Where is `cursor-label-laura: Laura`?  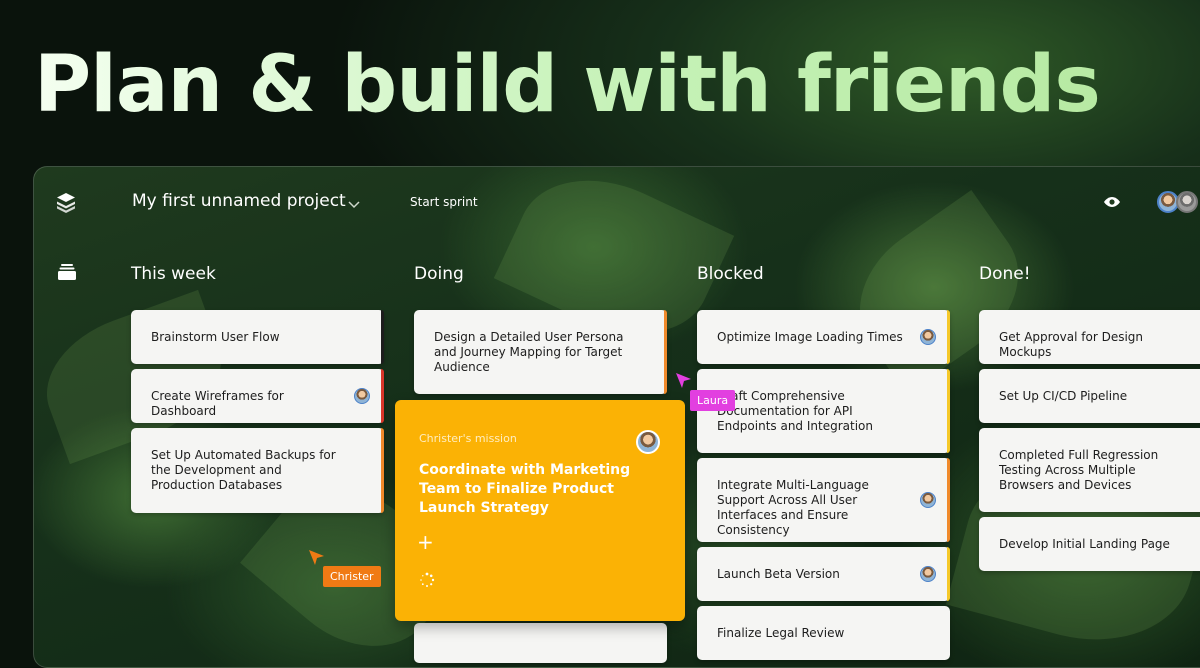
cursor-label-laura: Laura is located at coordinates (713, 400).